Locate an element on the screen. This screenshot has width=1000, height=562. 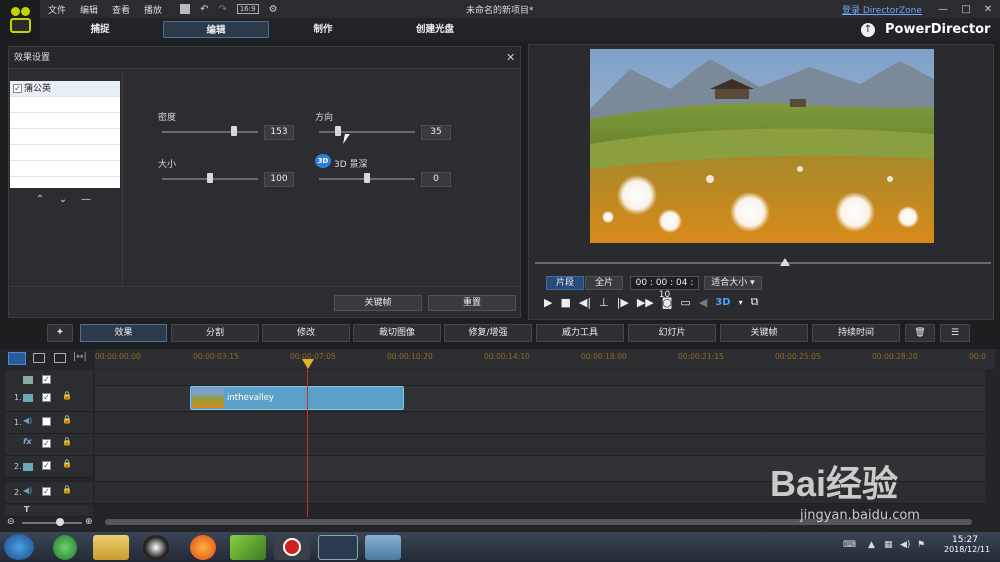
size-value: 100 is located at coordinates (279, 179).